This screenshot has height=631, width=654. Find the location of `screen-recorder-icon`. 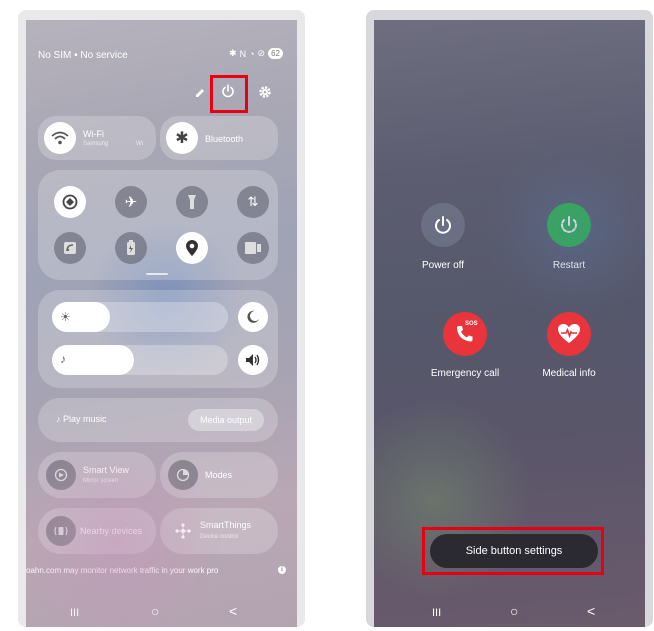

screen-recorder-icon is located at coordinates (253, 248).